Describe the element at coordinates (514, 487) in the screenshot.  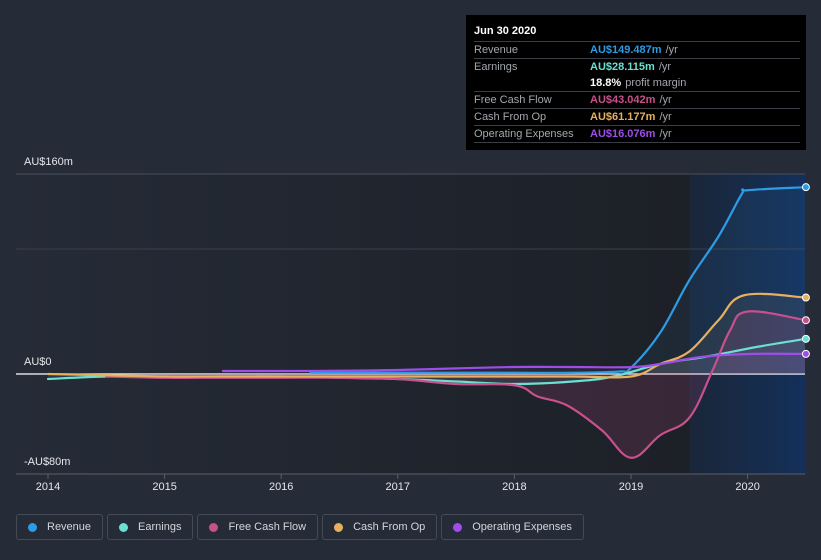
I see `x-tick-label: 2018` at that location.